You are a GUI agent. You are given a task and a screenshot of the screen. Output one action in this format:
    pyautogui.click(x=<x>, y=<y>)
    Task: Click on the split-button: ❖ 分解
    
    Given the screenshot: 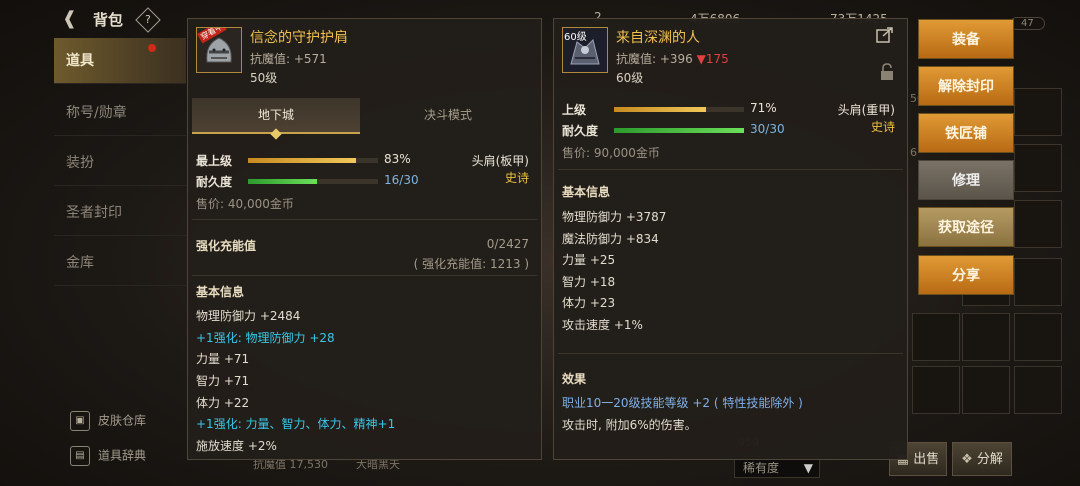 What is the action you would take?
    pyautogui.click(x=982, y=459)
    